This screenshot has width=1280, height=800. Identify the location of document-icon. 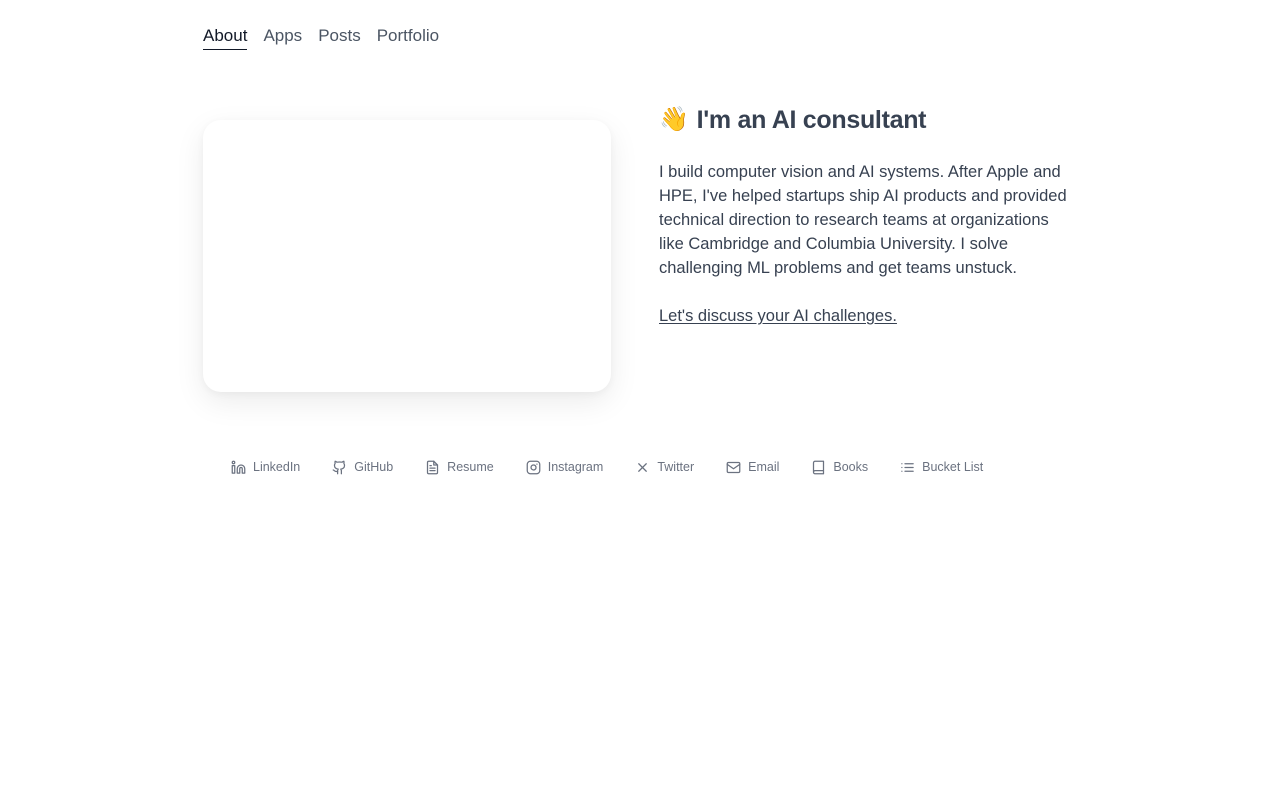
(433, 467).